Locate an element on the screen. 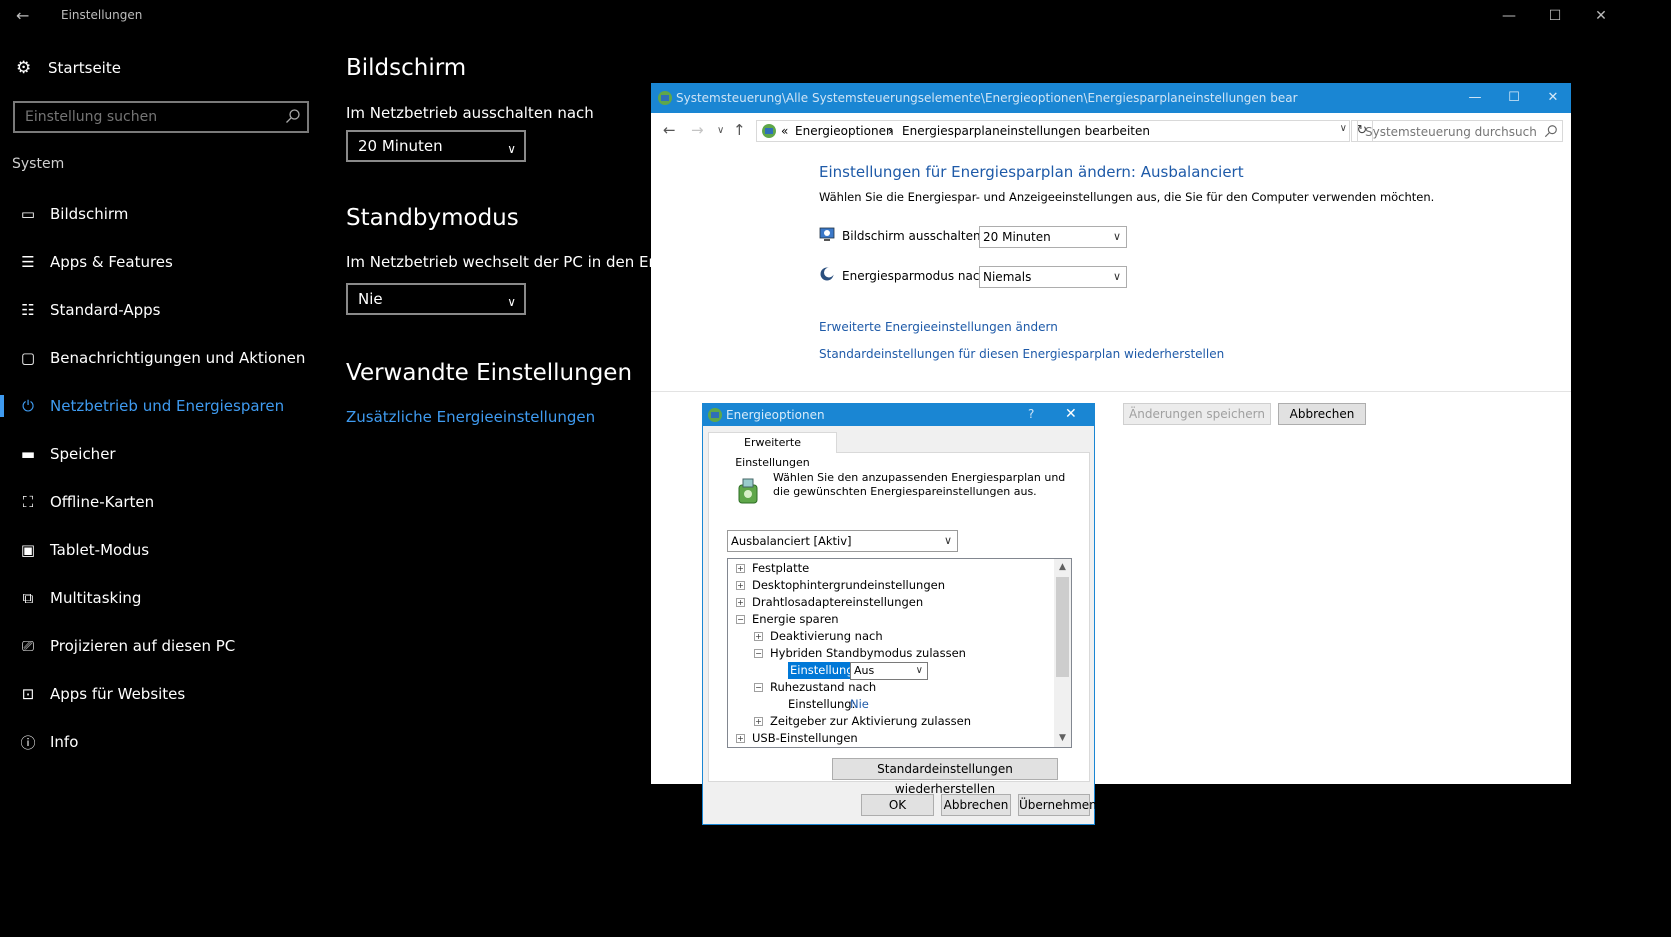 This screenshot has height=937, width=1671. cp-cancel-button: Abbrechen is located at coordinates (1322, 414).